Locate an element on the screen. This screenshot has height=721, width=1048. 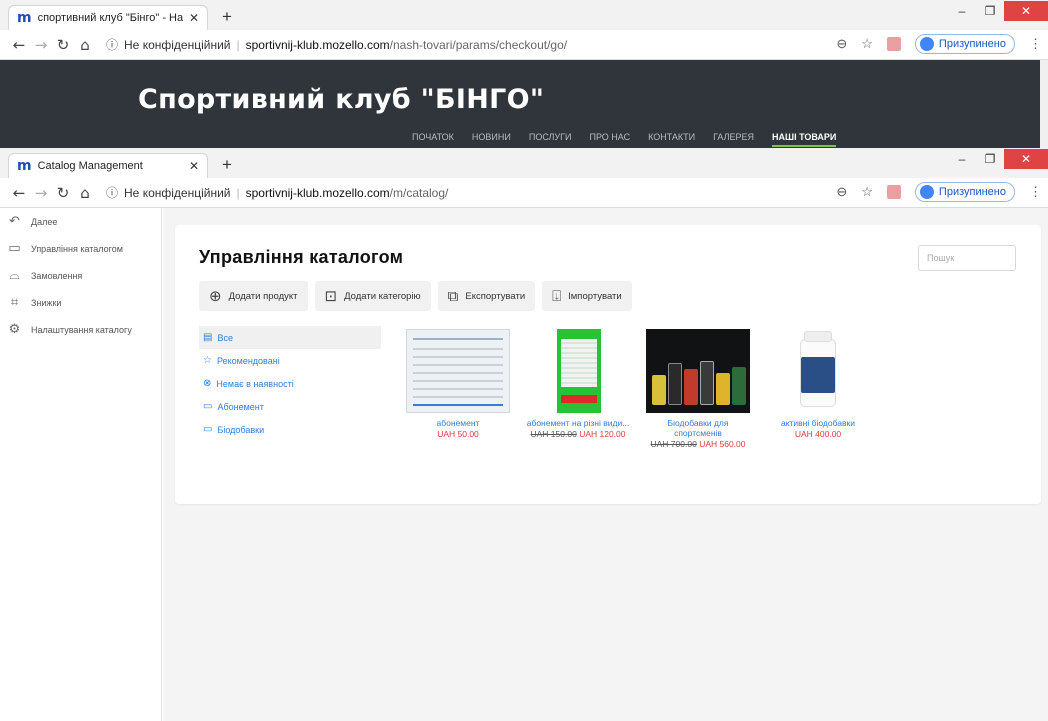
filter-all: ▤ Все is located at coordinates (290, 337).